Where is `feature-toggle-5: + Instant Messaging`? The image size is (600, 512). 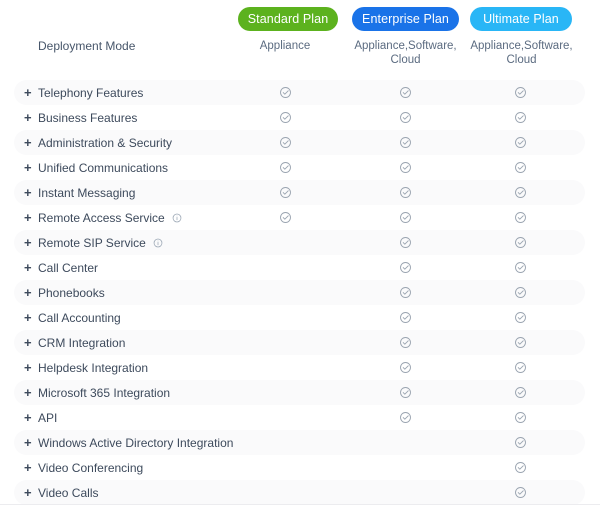 feature-toggle-5: + Instant Messaging is located at coordinates (79, 192).